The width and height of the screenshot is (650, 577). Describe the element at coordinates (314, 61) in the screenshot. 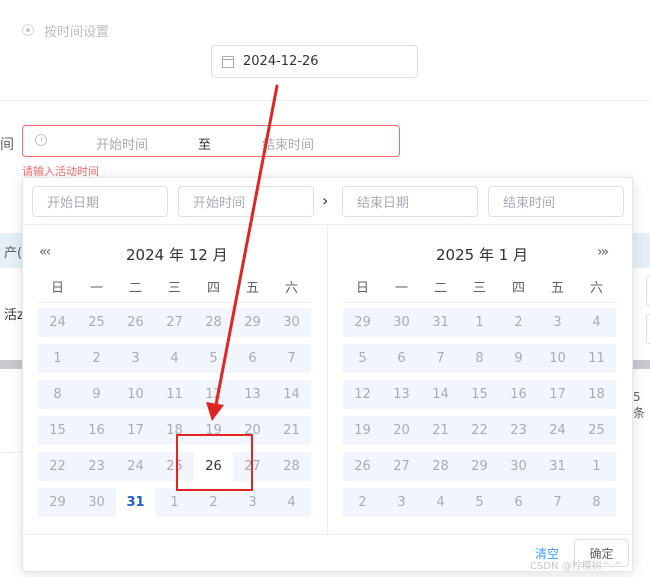

I see `date-input: 2024-12-26` at that location.